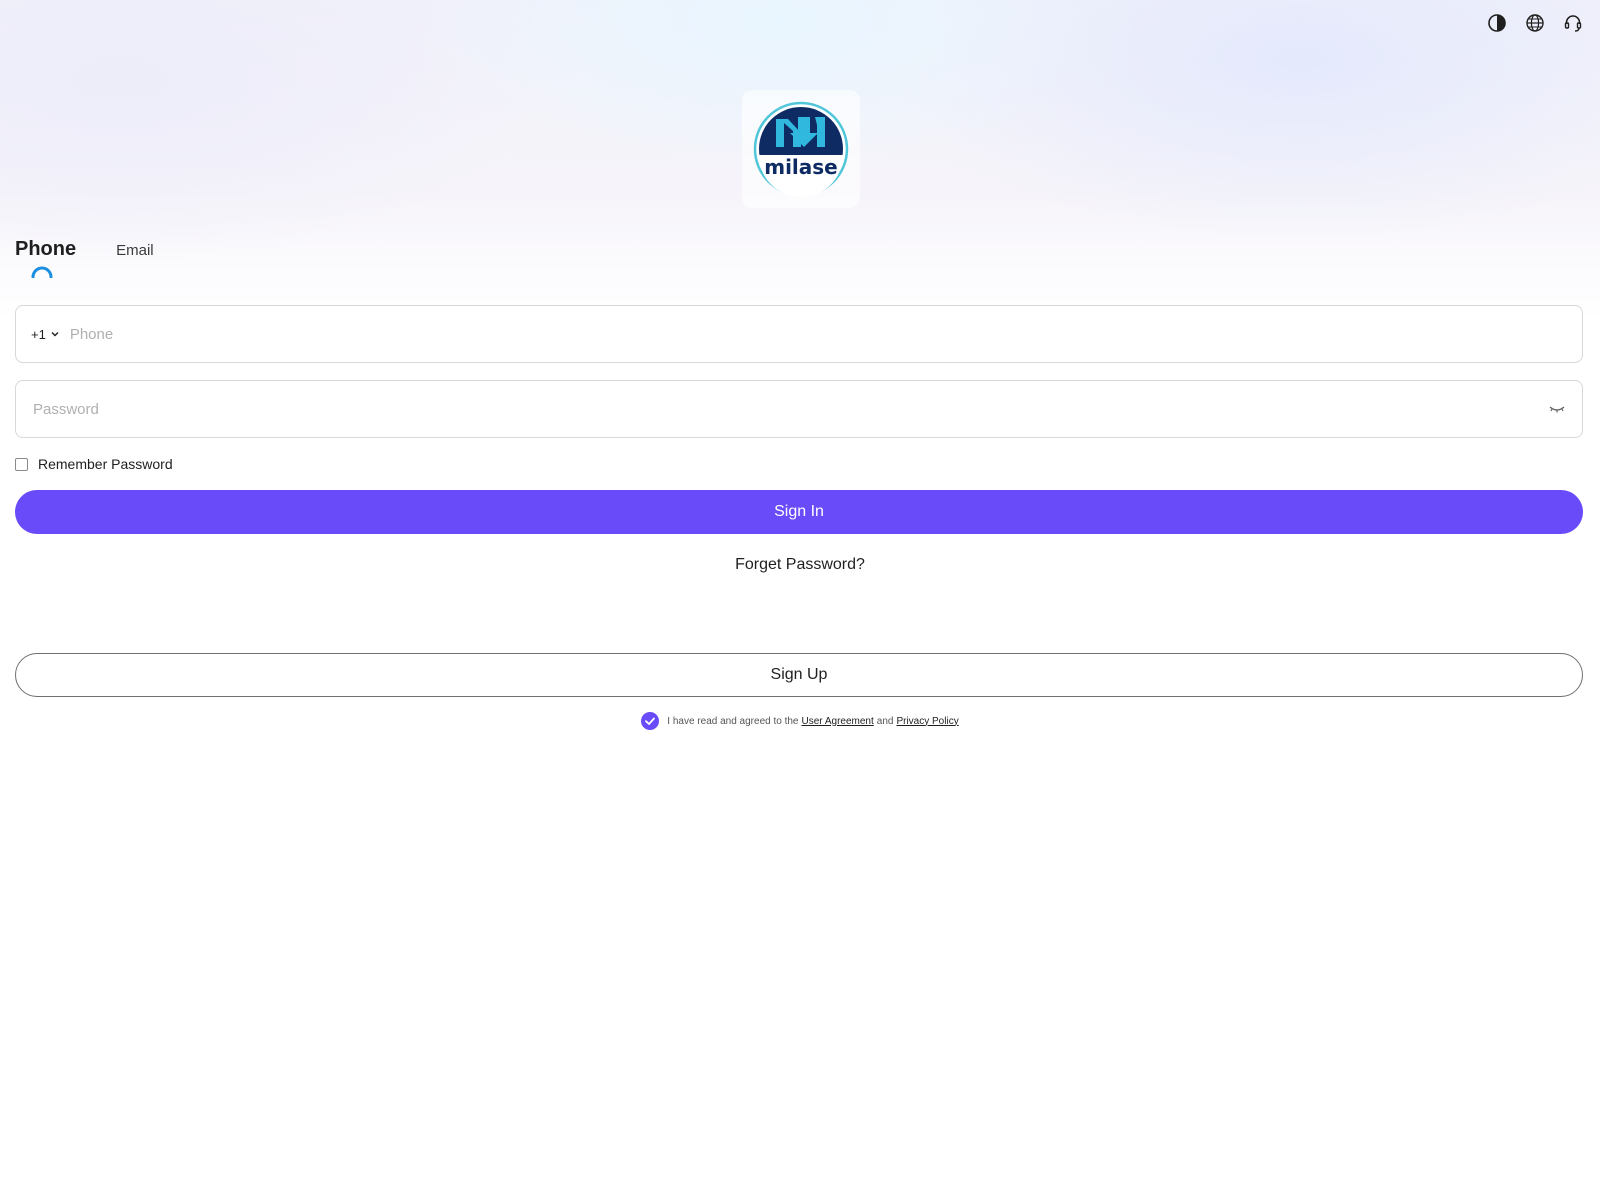  Describe the element at coordinates (38, 334) in the screenshot. I see `country-code-value: +1` at that location.